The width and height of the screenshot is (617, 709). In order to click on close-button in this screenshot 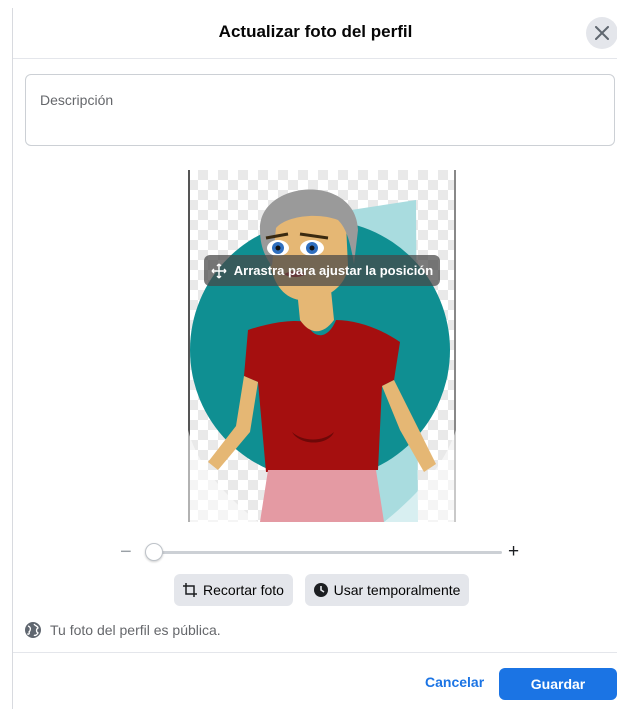, I will do `click(601, 33)`.